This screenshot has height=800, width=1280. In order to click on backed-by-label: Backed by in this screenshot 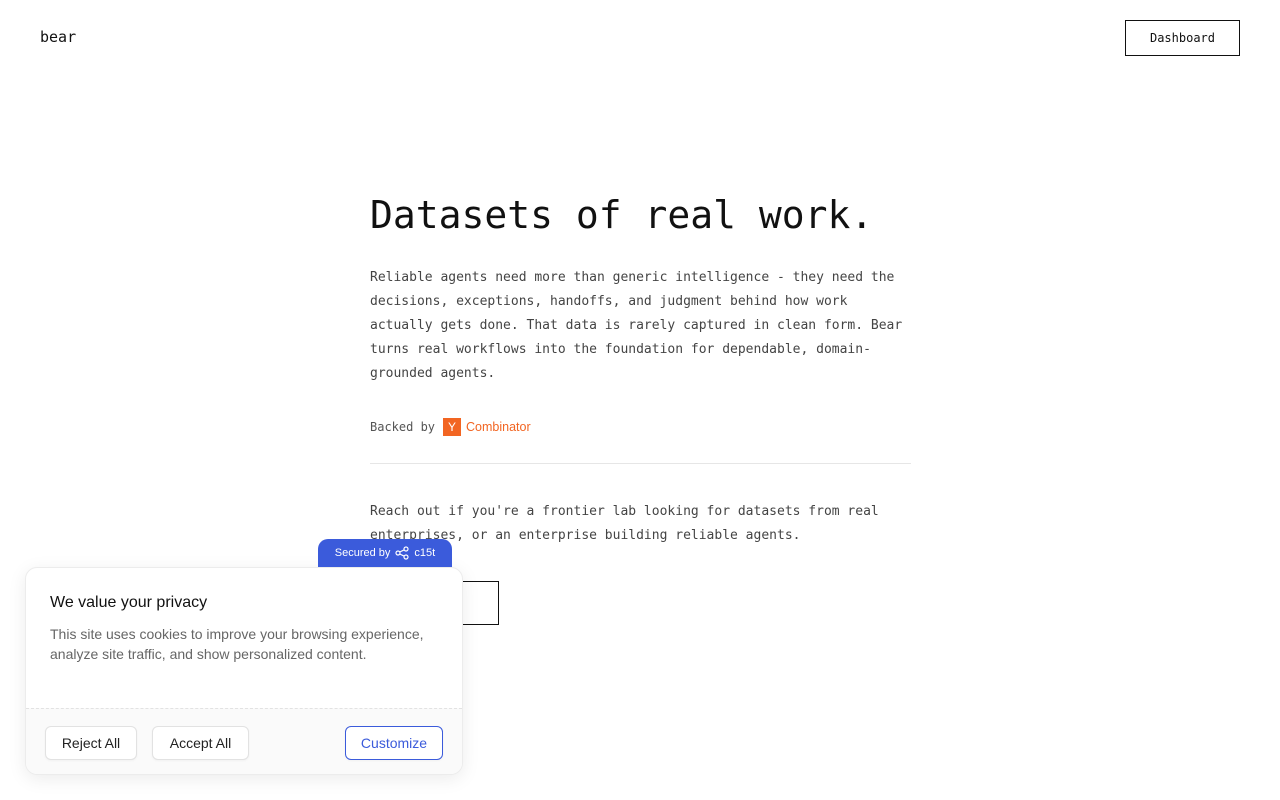, I will do `click(403, 427)`.